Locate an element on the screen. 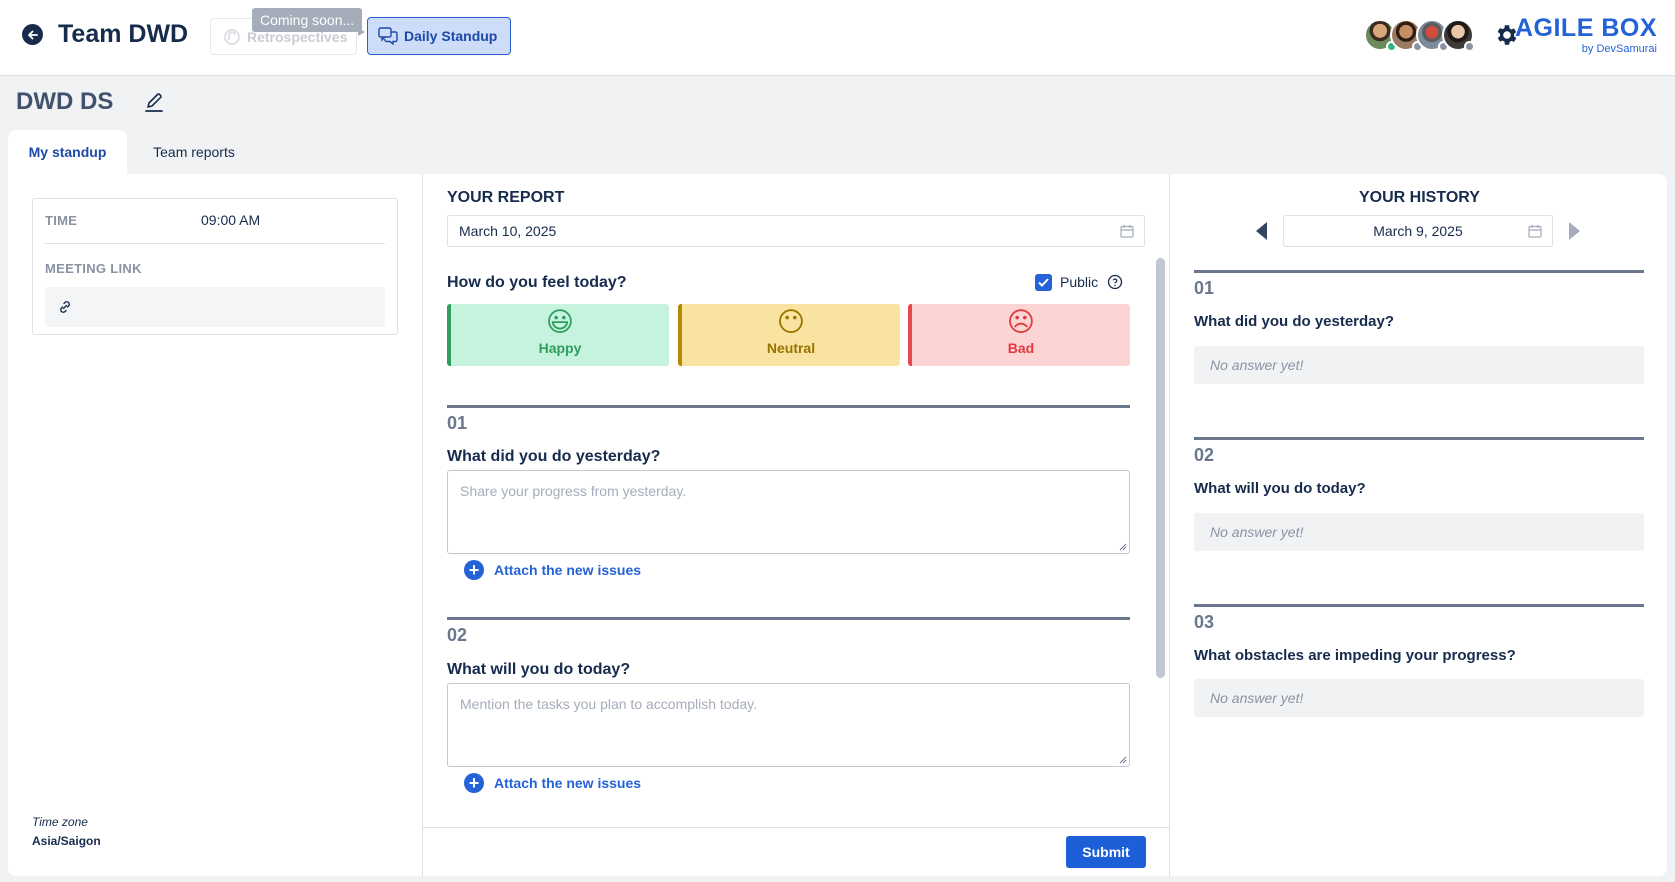  history-date-value: March 9, 2025 is located at coordinates (1418, 231).